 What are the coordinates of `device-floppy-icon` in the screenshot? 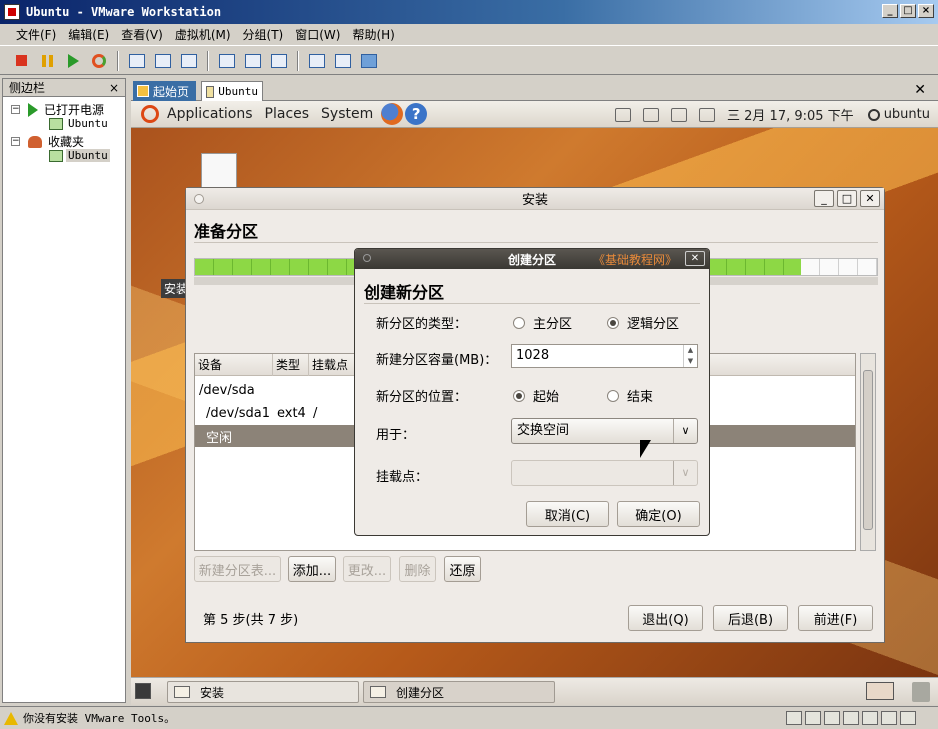 It's located at (832, 718).